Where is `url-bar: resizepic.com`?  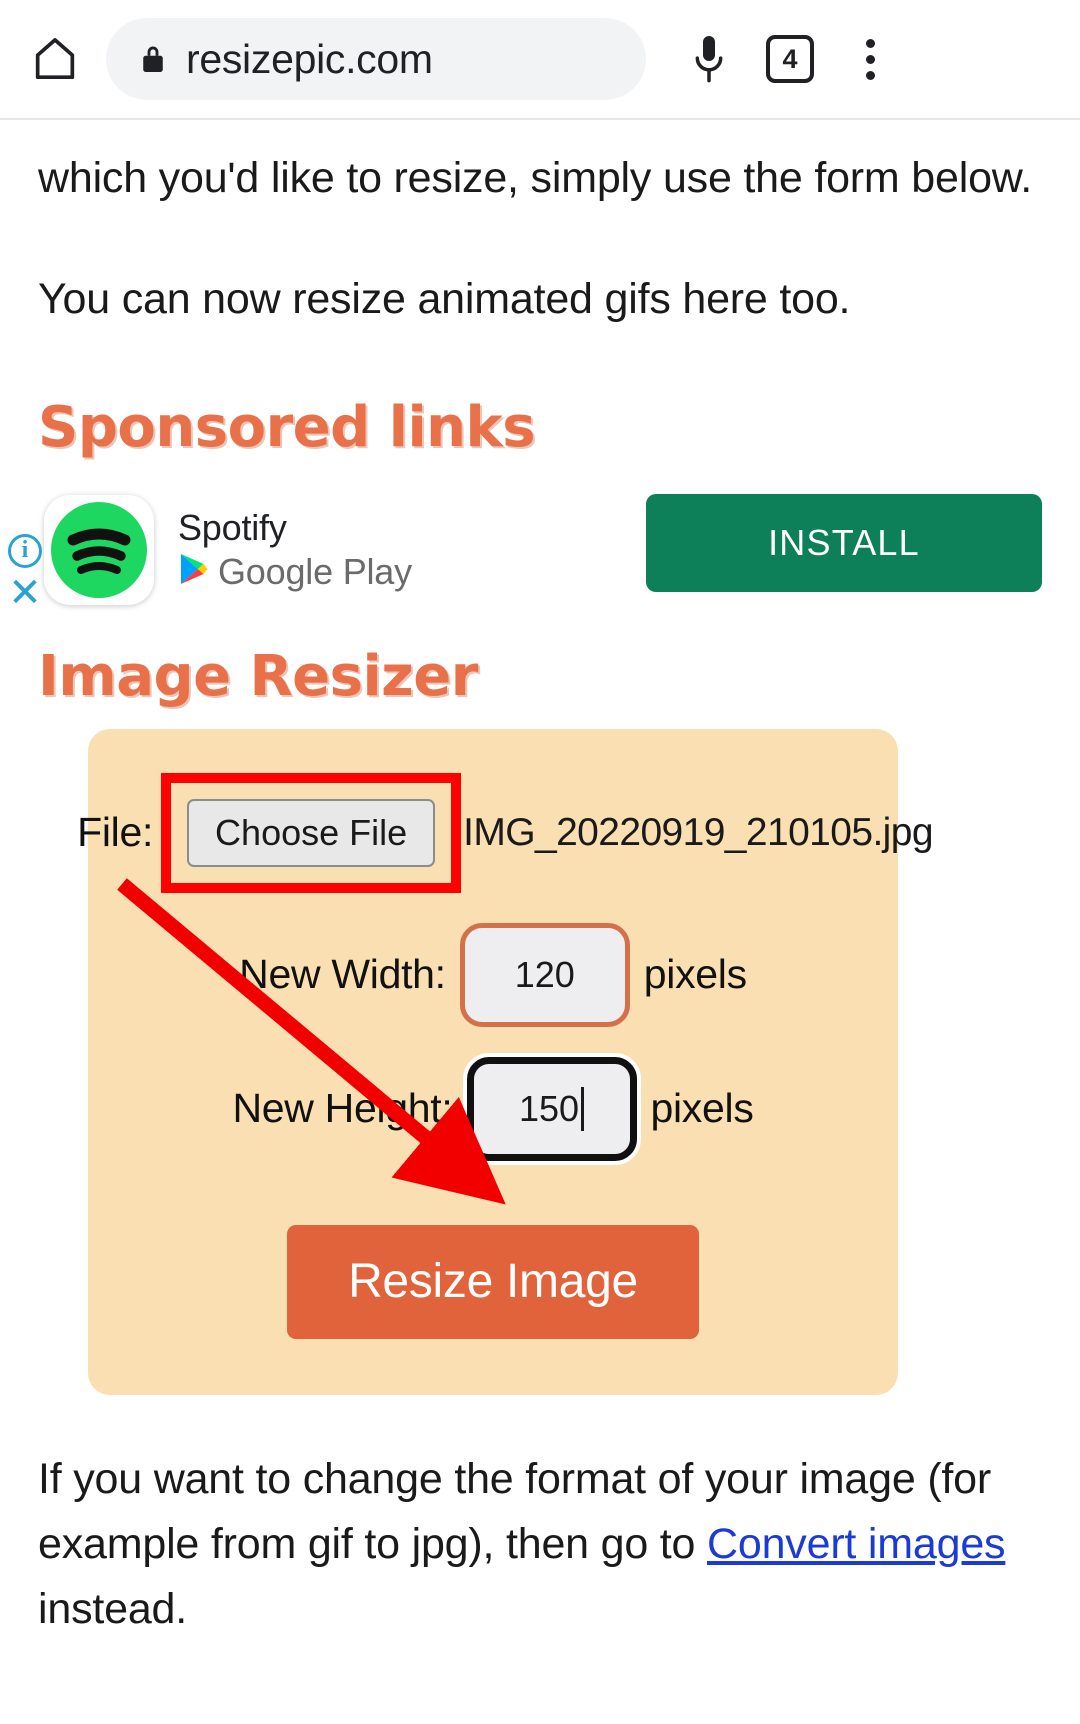
url-bar: resizepic.com is located at coordinates (376, 59).